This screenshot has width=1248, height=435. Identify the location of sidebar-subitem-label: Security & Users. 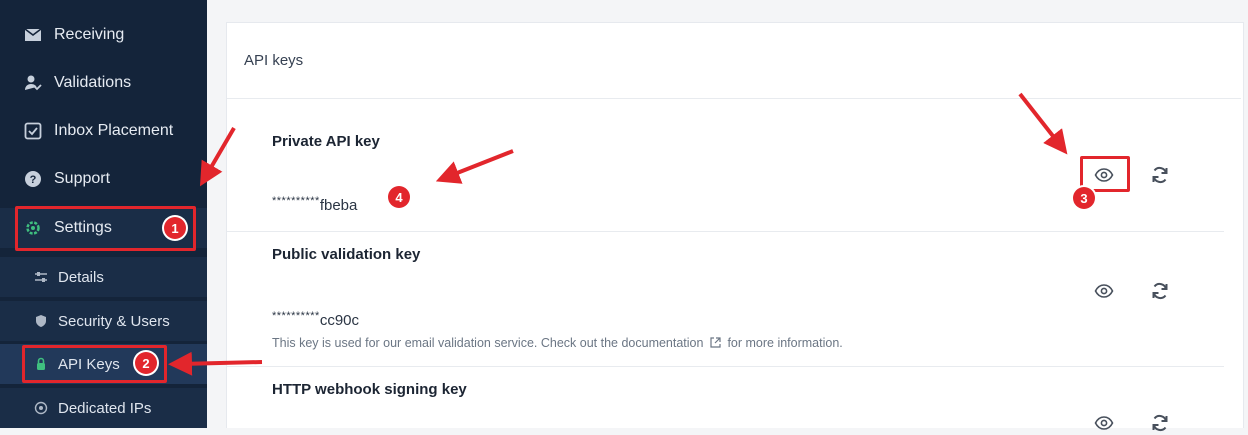
(114, 321).